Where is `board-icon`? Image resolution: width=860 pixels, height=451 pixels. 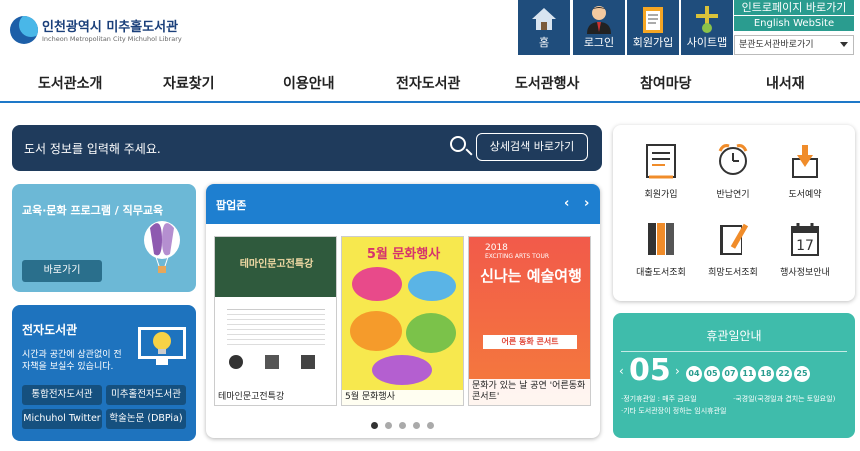
board-icon is located at coordinates (661, 161).